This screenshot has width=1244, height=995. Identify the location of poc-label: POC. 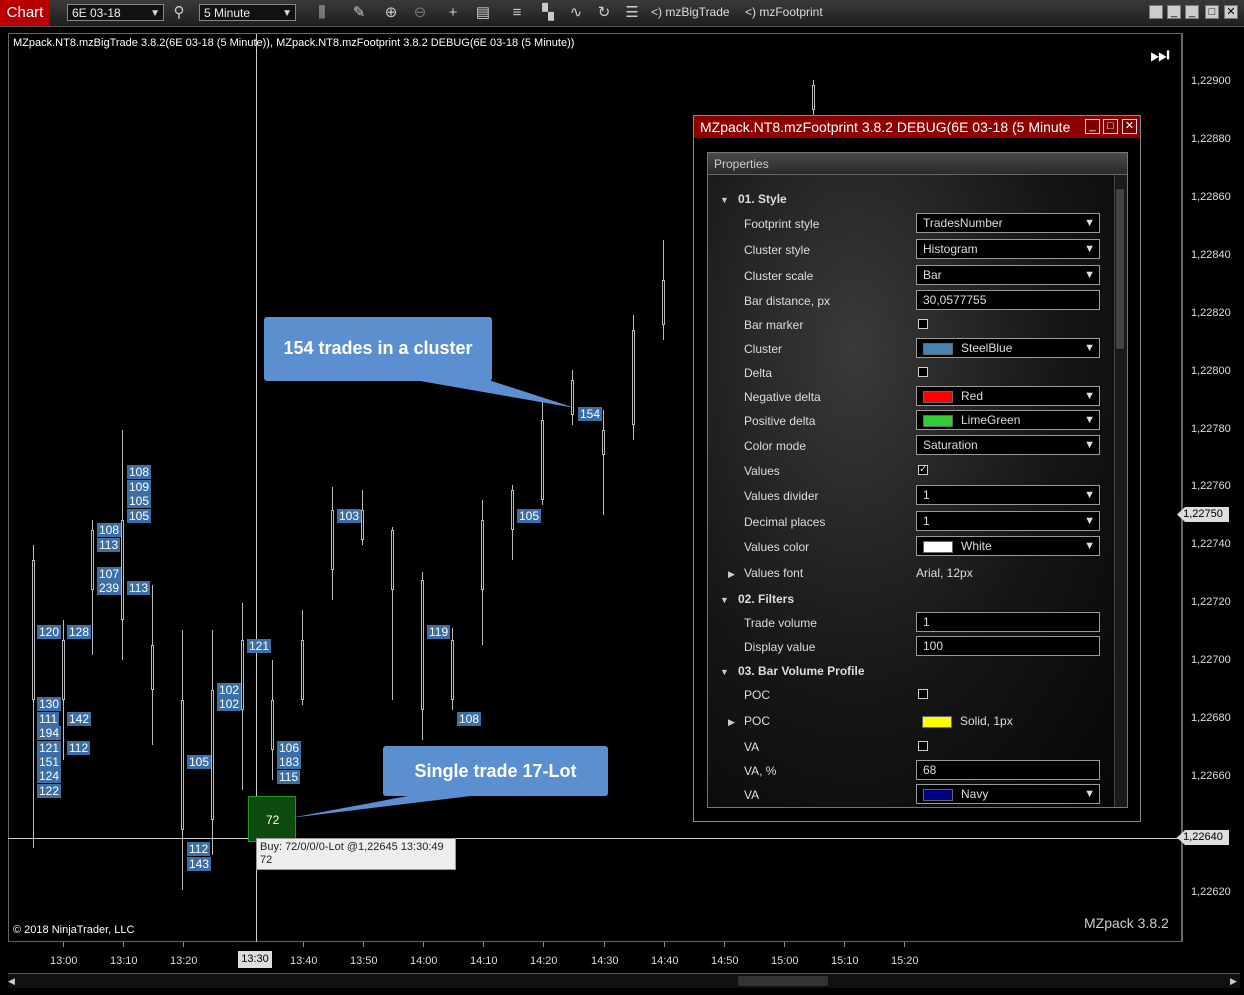
(757, 695).